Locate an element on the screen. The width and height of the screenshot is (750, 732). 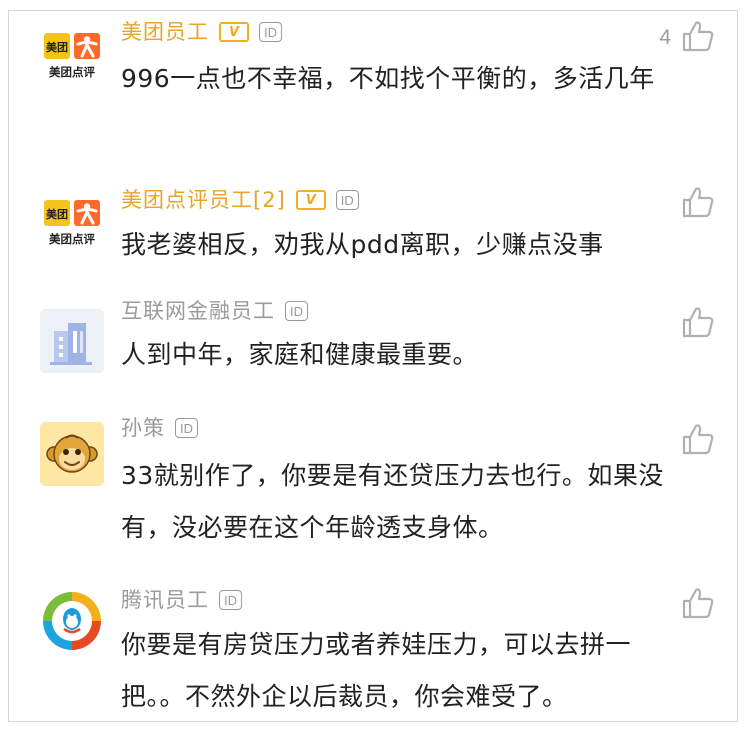
user-name: 腾讯员工 is located at coordinates (165, 600).